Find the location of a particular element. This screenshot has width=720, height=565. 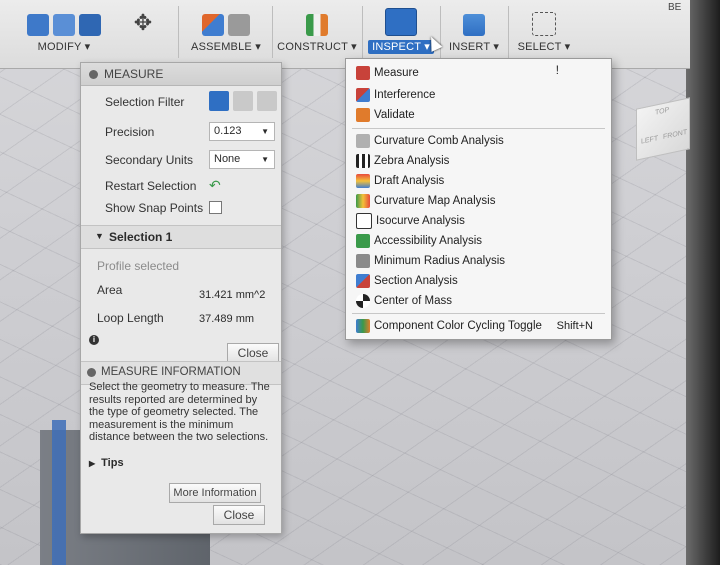

selected-edge is located at coordinates (59, 492).